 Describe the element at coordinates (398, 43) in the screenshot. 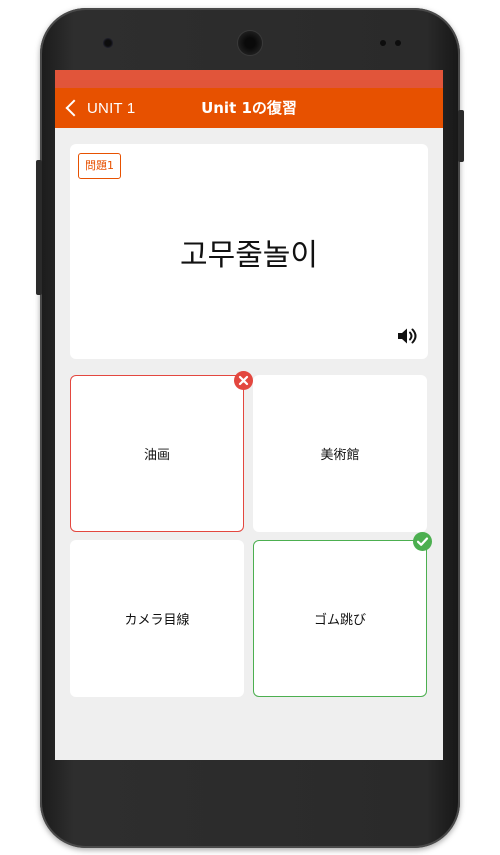

I see `light-sensor` at that location.